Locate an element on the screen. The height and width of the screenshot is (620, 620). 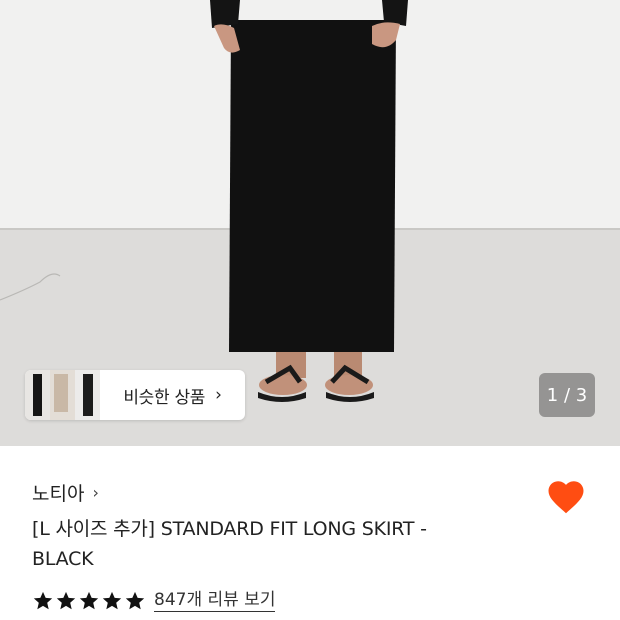
like-button is located at coordinates (566, 497).